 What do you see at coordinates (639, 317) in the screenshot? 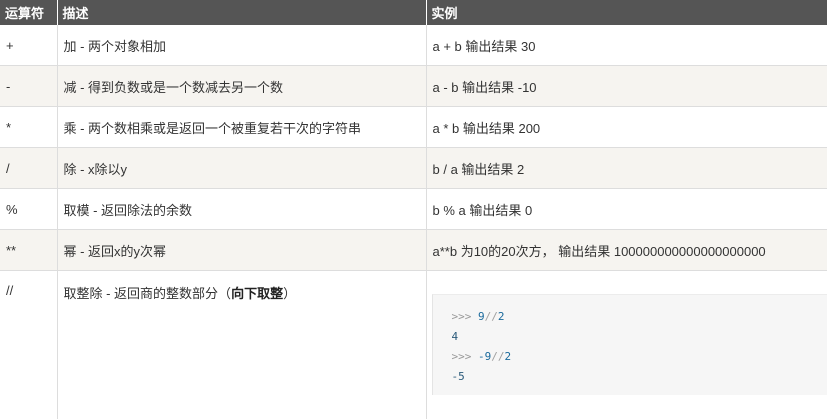
I see `code-line: >>> 9//2` at bounding box center [639, 317].